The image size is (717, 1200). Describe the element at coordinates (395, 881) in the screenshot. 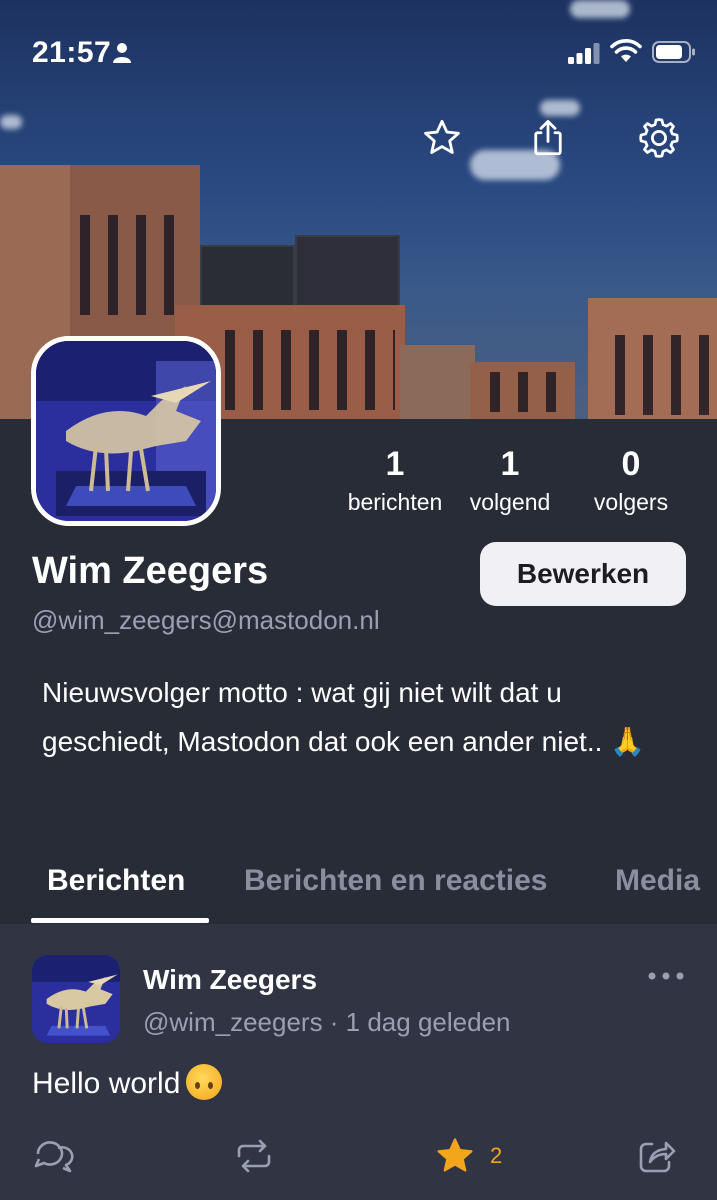

I see `tab-posts-and-replies: Berichten en reacties` at that location.